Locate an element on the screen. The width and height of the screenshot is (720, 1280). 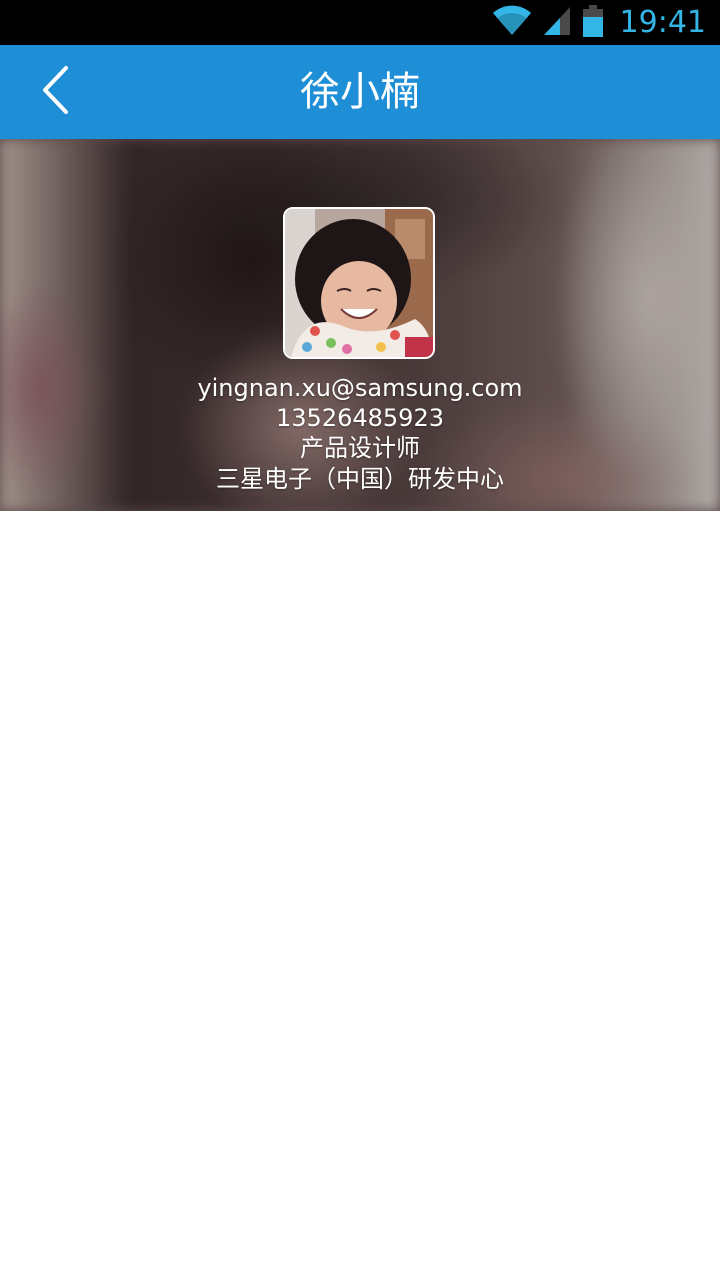
title-bar: 徐小楠 is located at coordinates (360, 92).